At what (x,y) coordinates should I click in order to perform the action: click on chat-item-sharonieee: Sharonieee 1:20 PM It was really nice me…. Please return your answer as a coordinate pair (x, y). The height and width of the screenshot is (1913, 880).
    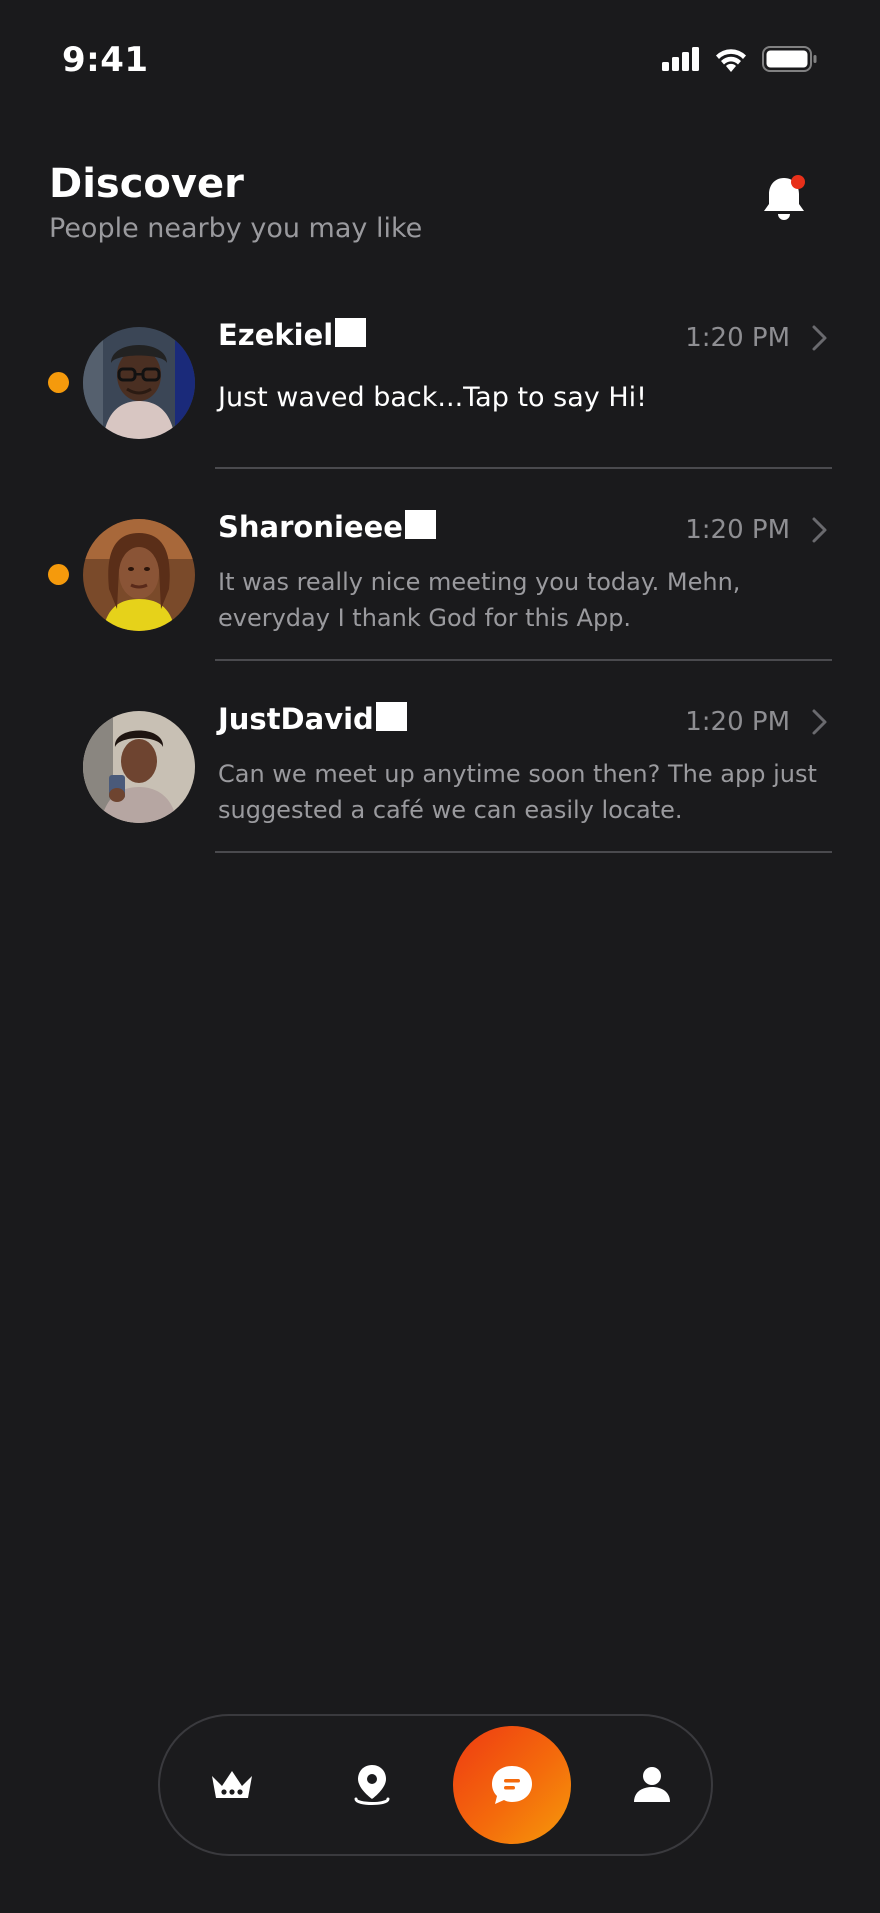
    Looking at the image, I should click on (440, 578).